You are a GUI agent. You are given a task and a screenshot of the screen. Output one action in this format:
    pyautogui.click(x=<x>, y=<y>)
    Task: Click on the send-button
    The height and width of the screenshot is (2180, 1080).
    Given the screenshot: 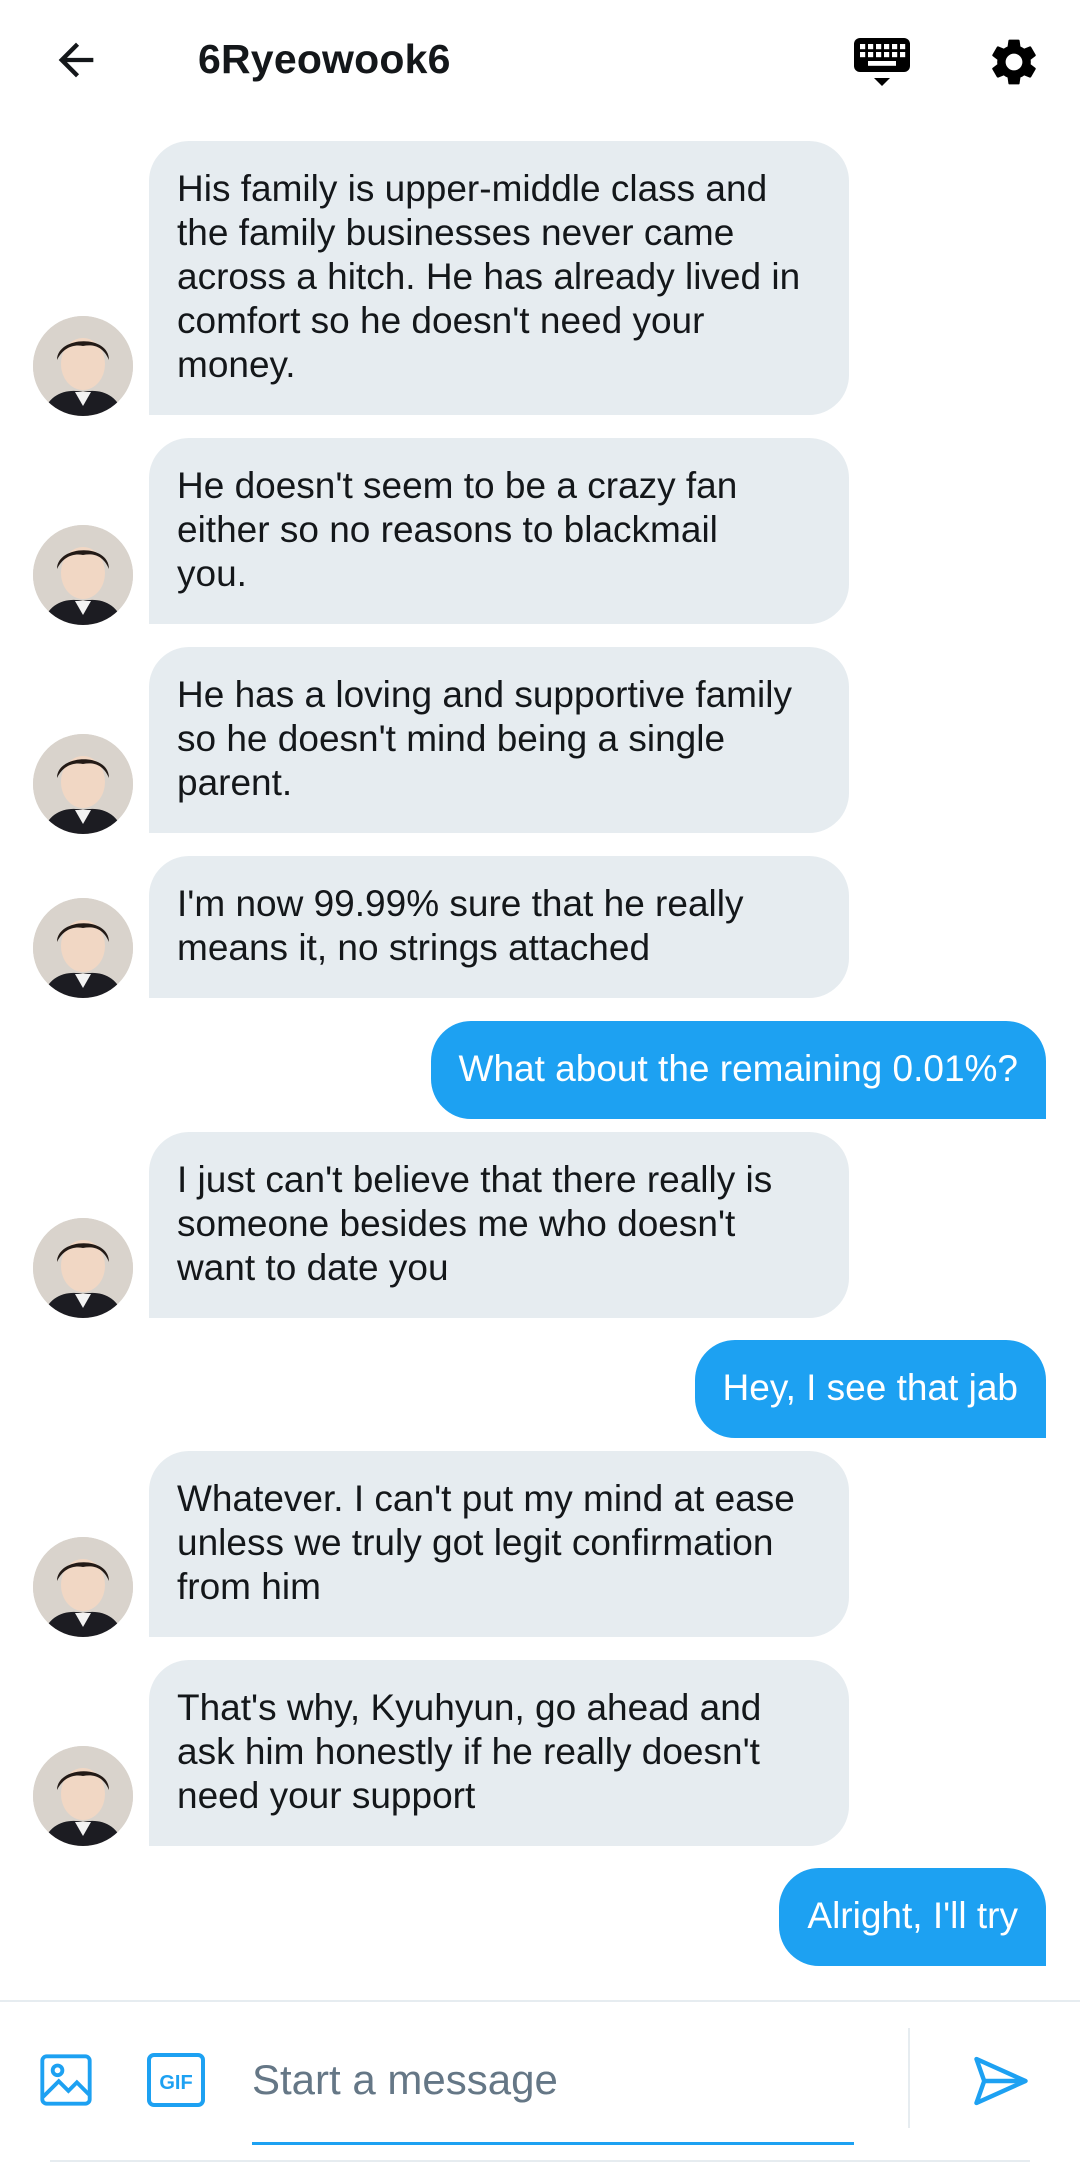 What is the action you would take?
    pyautogui.click(x=1001, y=2081)
    